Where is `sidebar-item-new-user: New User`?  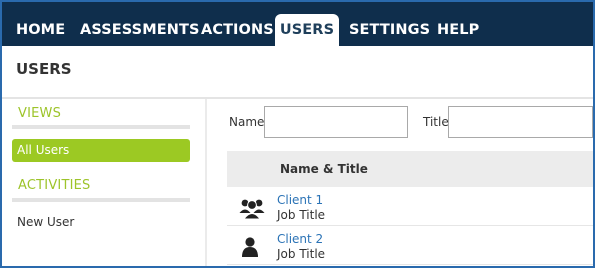 sidebar-item-new-user: New User is located at coordinates (45, 222).